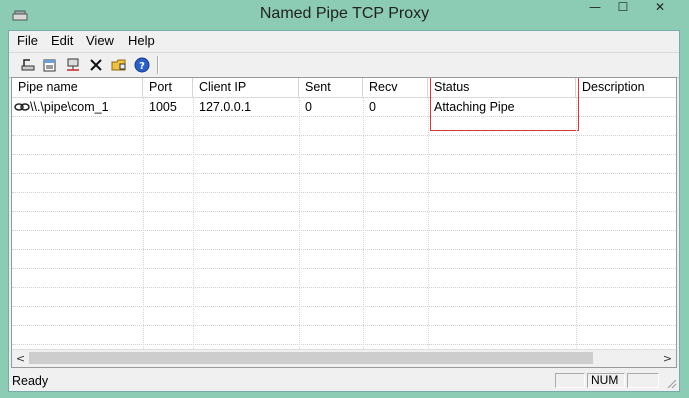  I want to click on delete-button, so click(96, 65).